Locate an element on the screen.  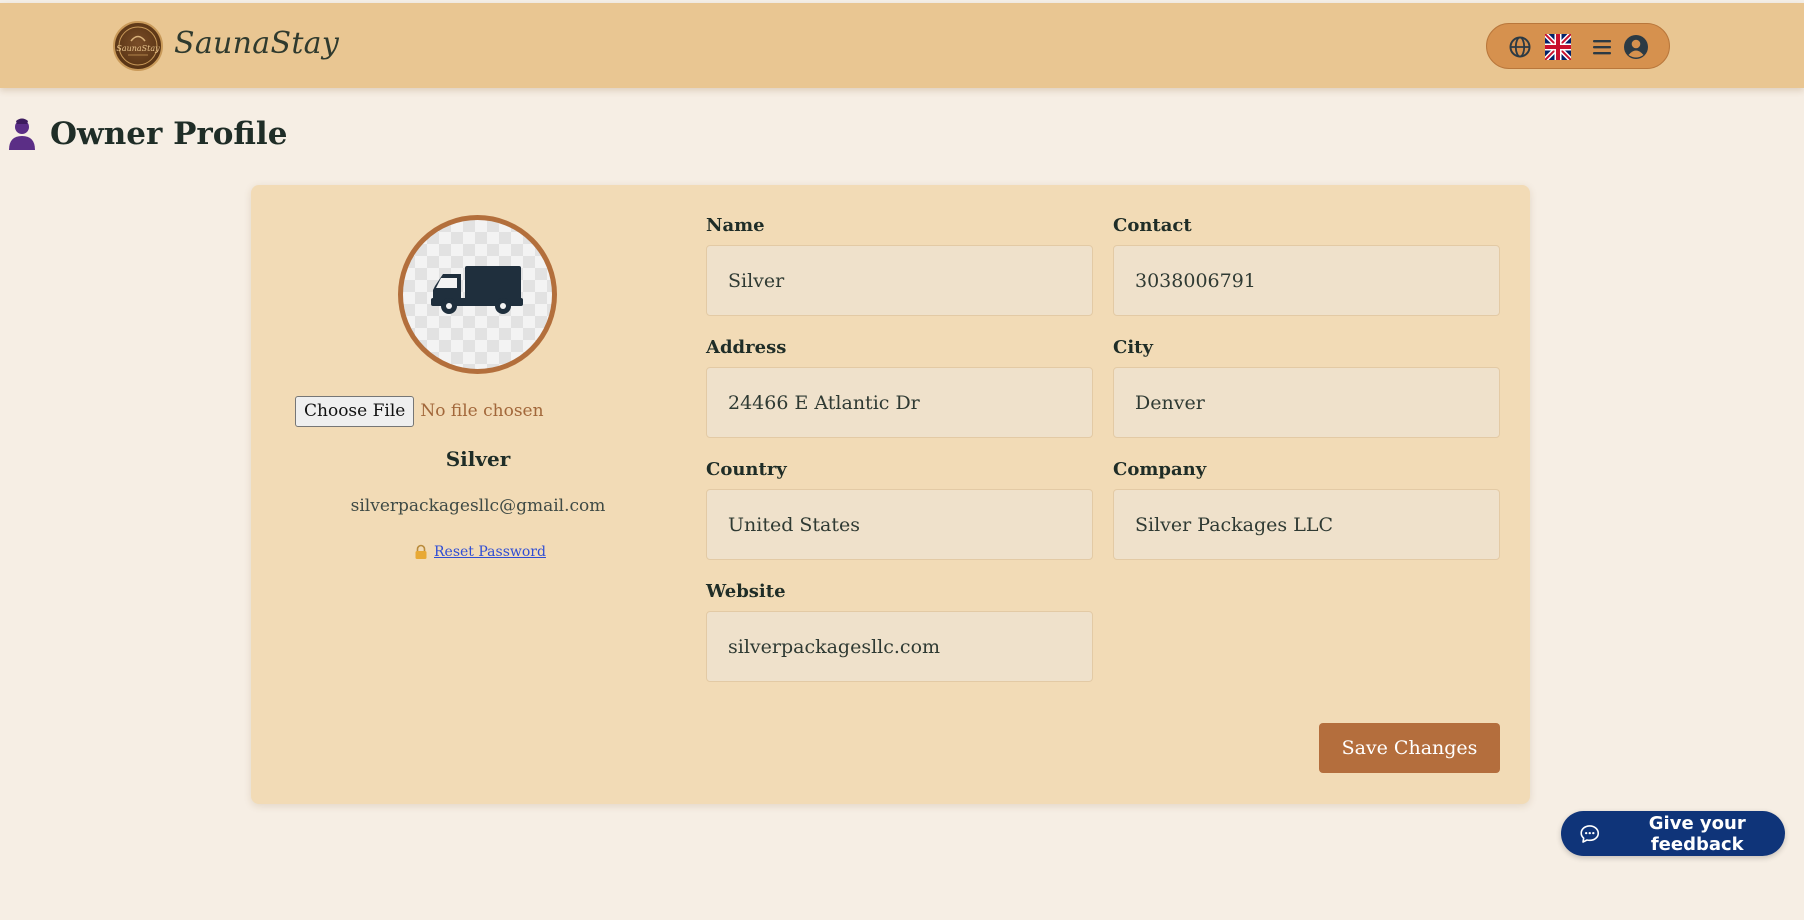
country-label: Country is located at coordinates (746, 469).